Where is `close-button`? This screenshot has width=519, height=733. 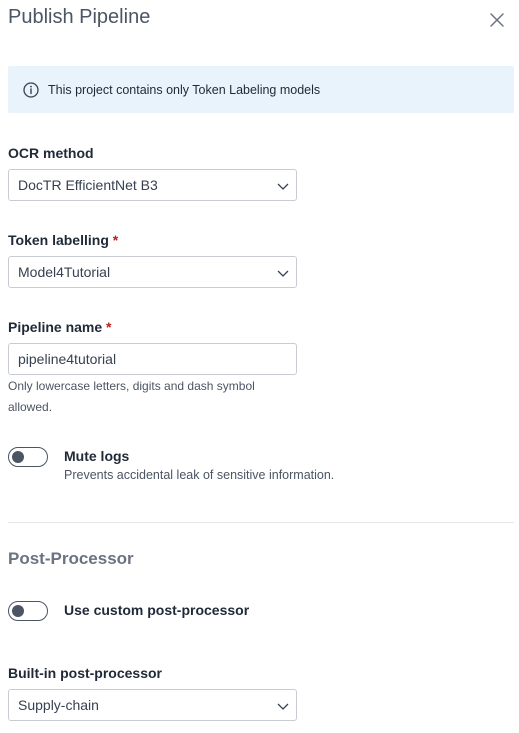
close-button is located at coordinates (497, 20).